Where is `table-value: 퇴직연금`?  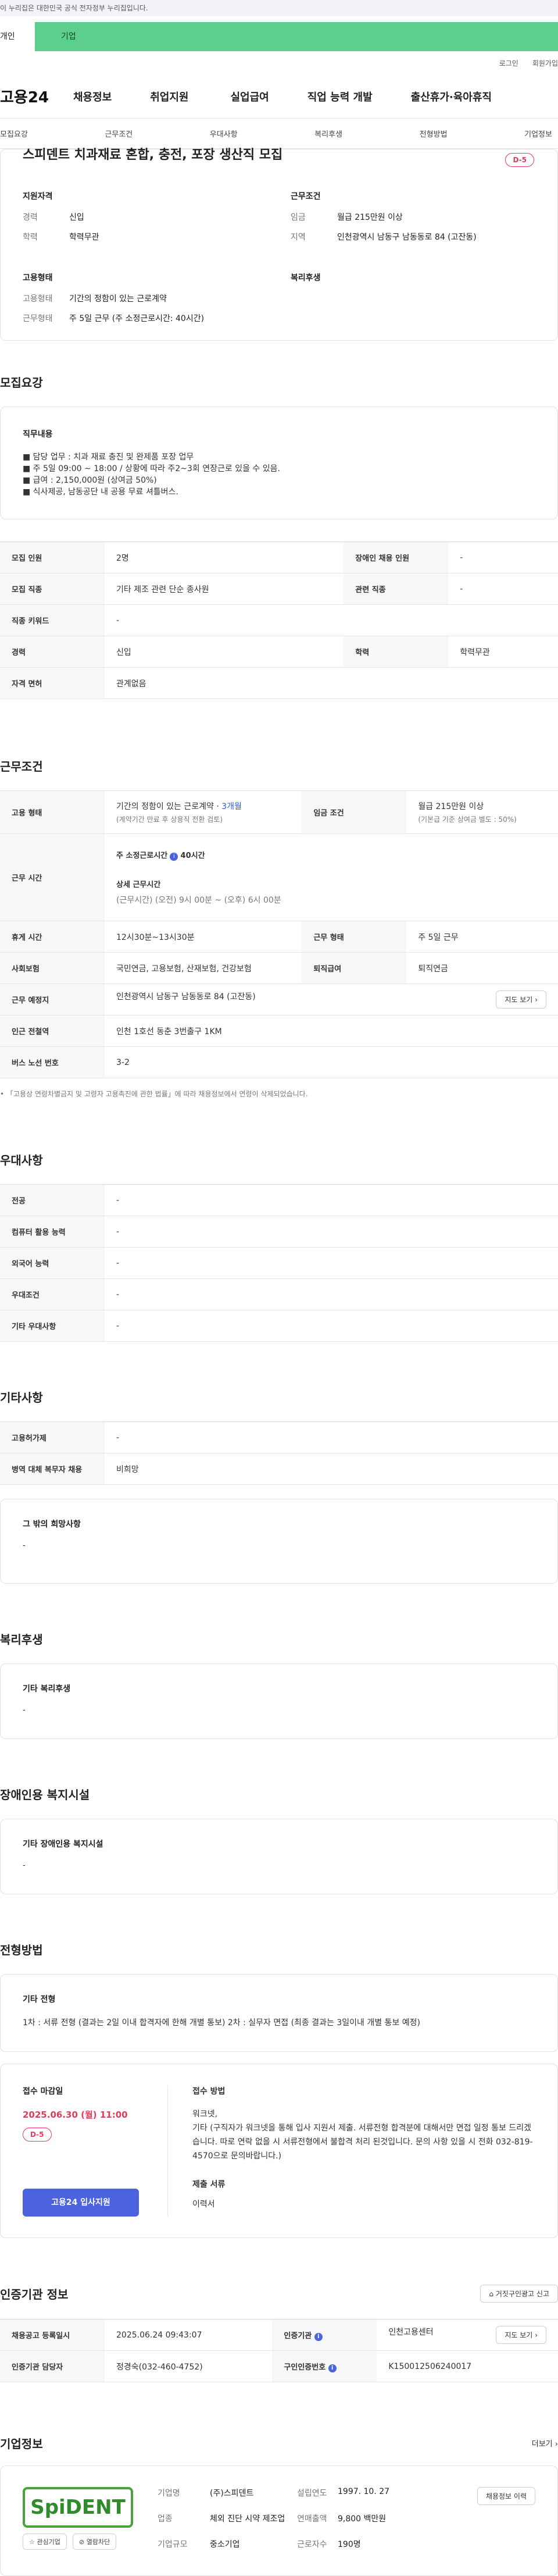 table-value: 퇴직연금 is located at coordinates (482, 968).